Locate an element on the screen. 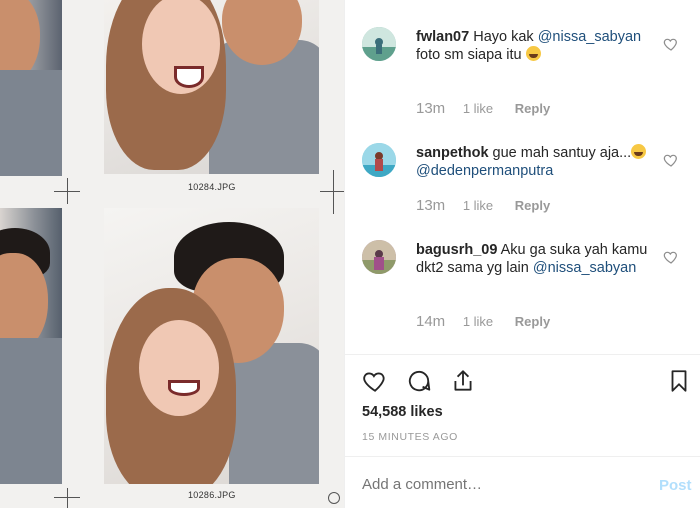 This screenshot has width=700, height=508. photo-caption: 10286.JPG is located at coordinates (212, 495).